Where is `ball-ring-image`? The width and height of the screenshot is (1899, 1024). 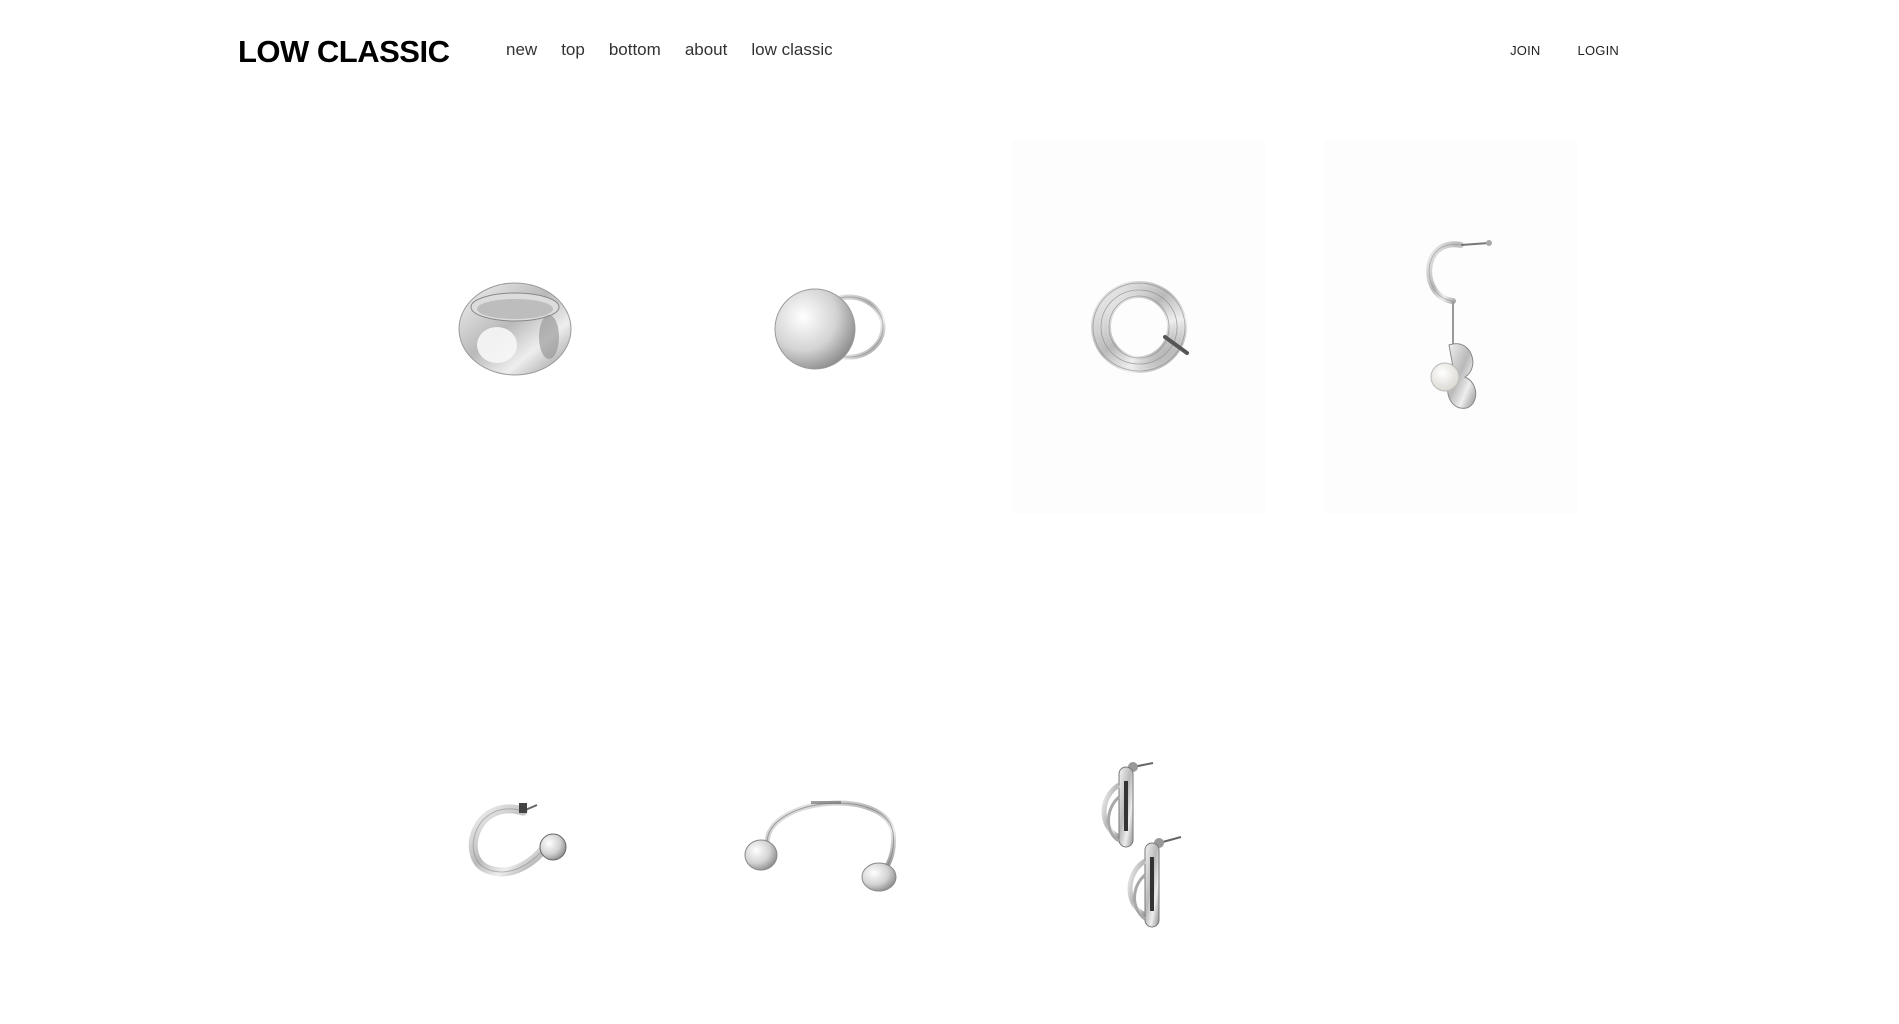
ball-ring-image is located at coordinates (830, 329).